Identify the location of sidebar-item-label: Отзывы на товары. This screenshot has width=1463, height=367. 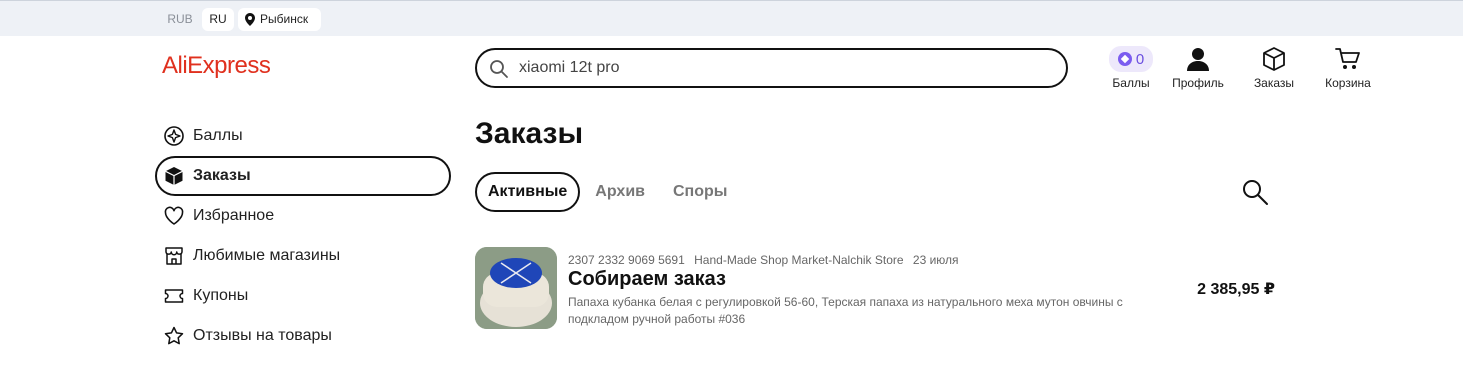
(262, 335).